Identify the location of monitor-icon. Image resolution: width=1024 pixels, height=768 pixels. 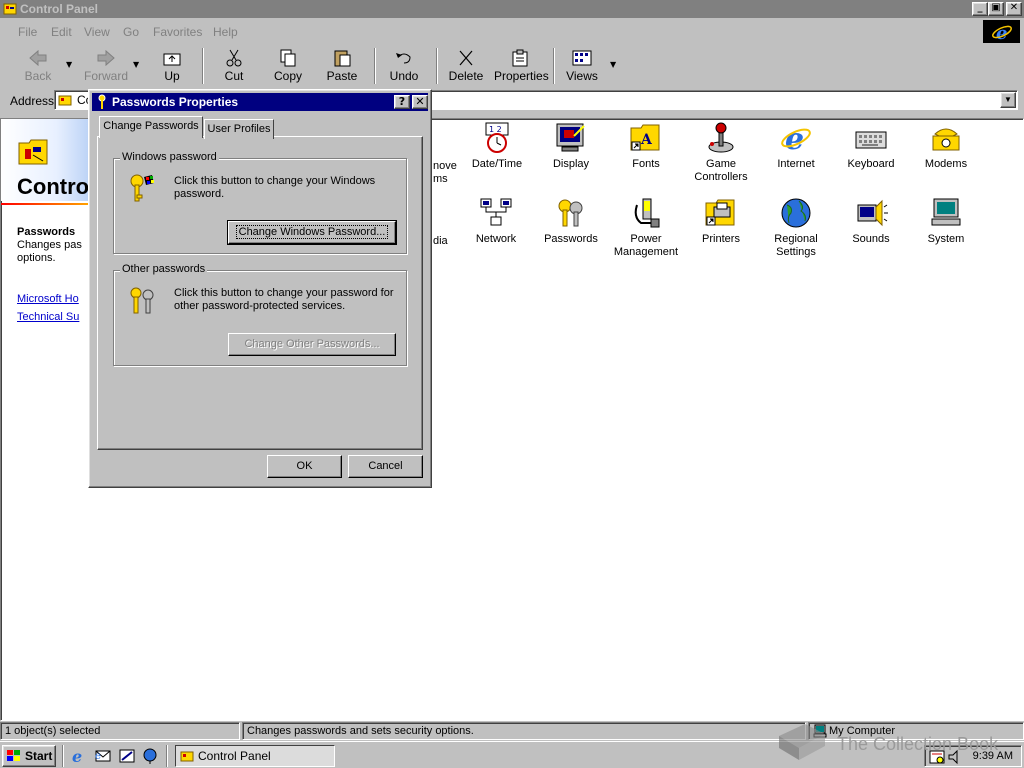
(570, 137).